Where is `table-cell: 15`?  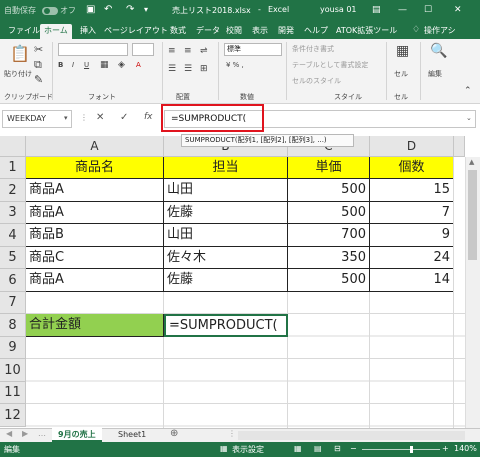 table-cell: 15 is located at coordinates (412, 190).